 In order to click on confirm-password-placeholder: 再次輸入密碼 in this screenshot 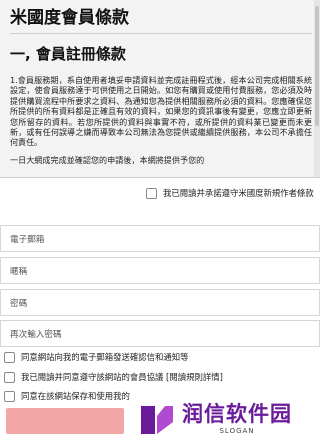, I will do `click(36, 334)`.